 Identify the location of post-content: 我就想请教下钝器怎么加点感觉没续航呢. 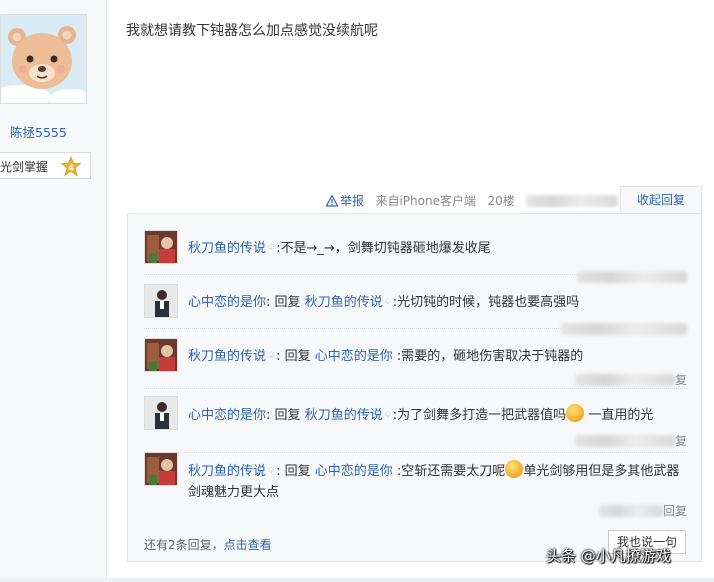
(252, 31).